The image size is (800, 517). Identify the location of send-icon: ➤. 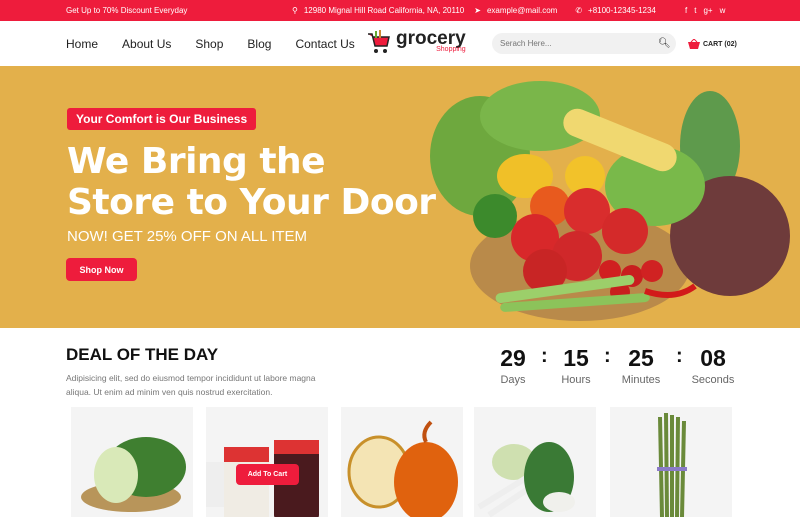
(477, 10).